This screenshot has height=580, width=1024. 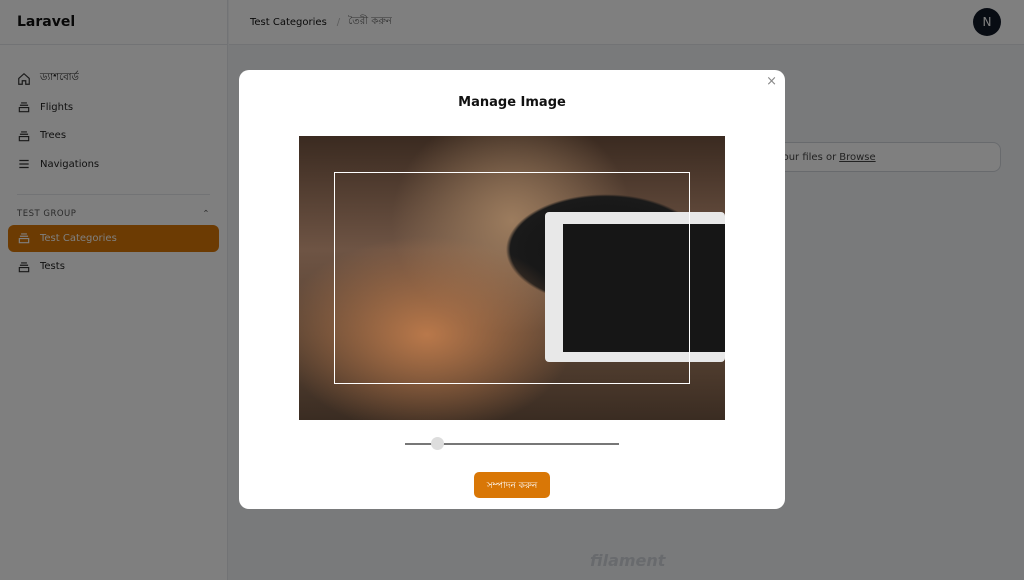 I want to click on submit-button: সম্পাদন করুন, so click(x=512, y=485).